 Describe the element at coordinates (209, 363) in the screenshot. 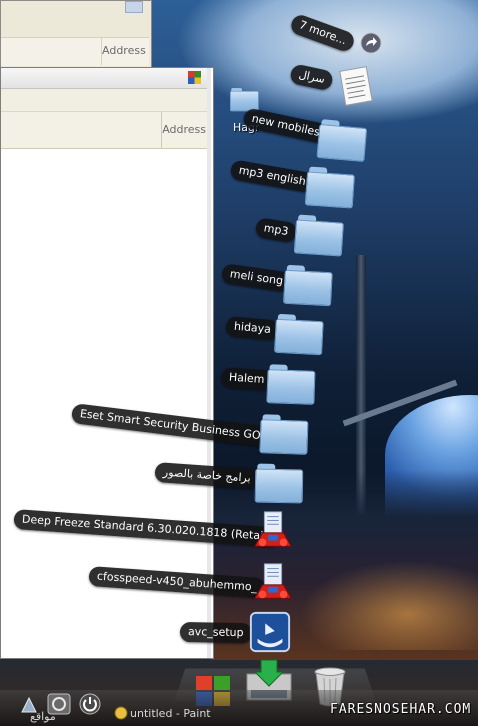

I see `window-border` at that location.